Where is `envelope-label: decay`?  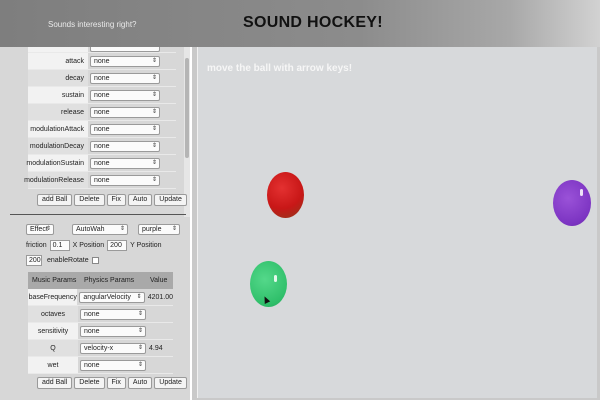 envelope-label: decay is located at coordinates (58, 78).